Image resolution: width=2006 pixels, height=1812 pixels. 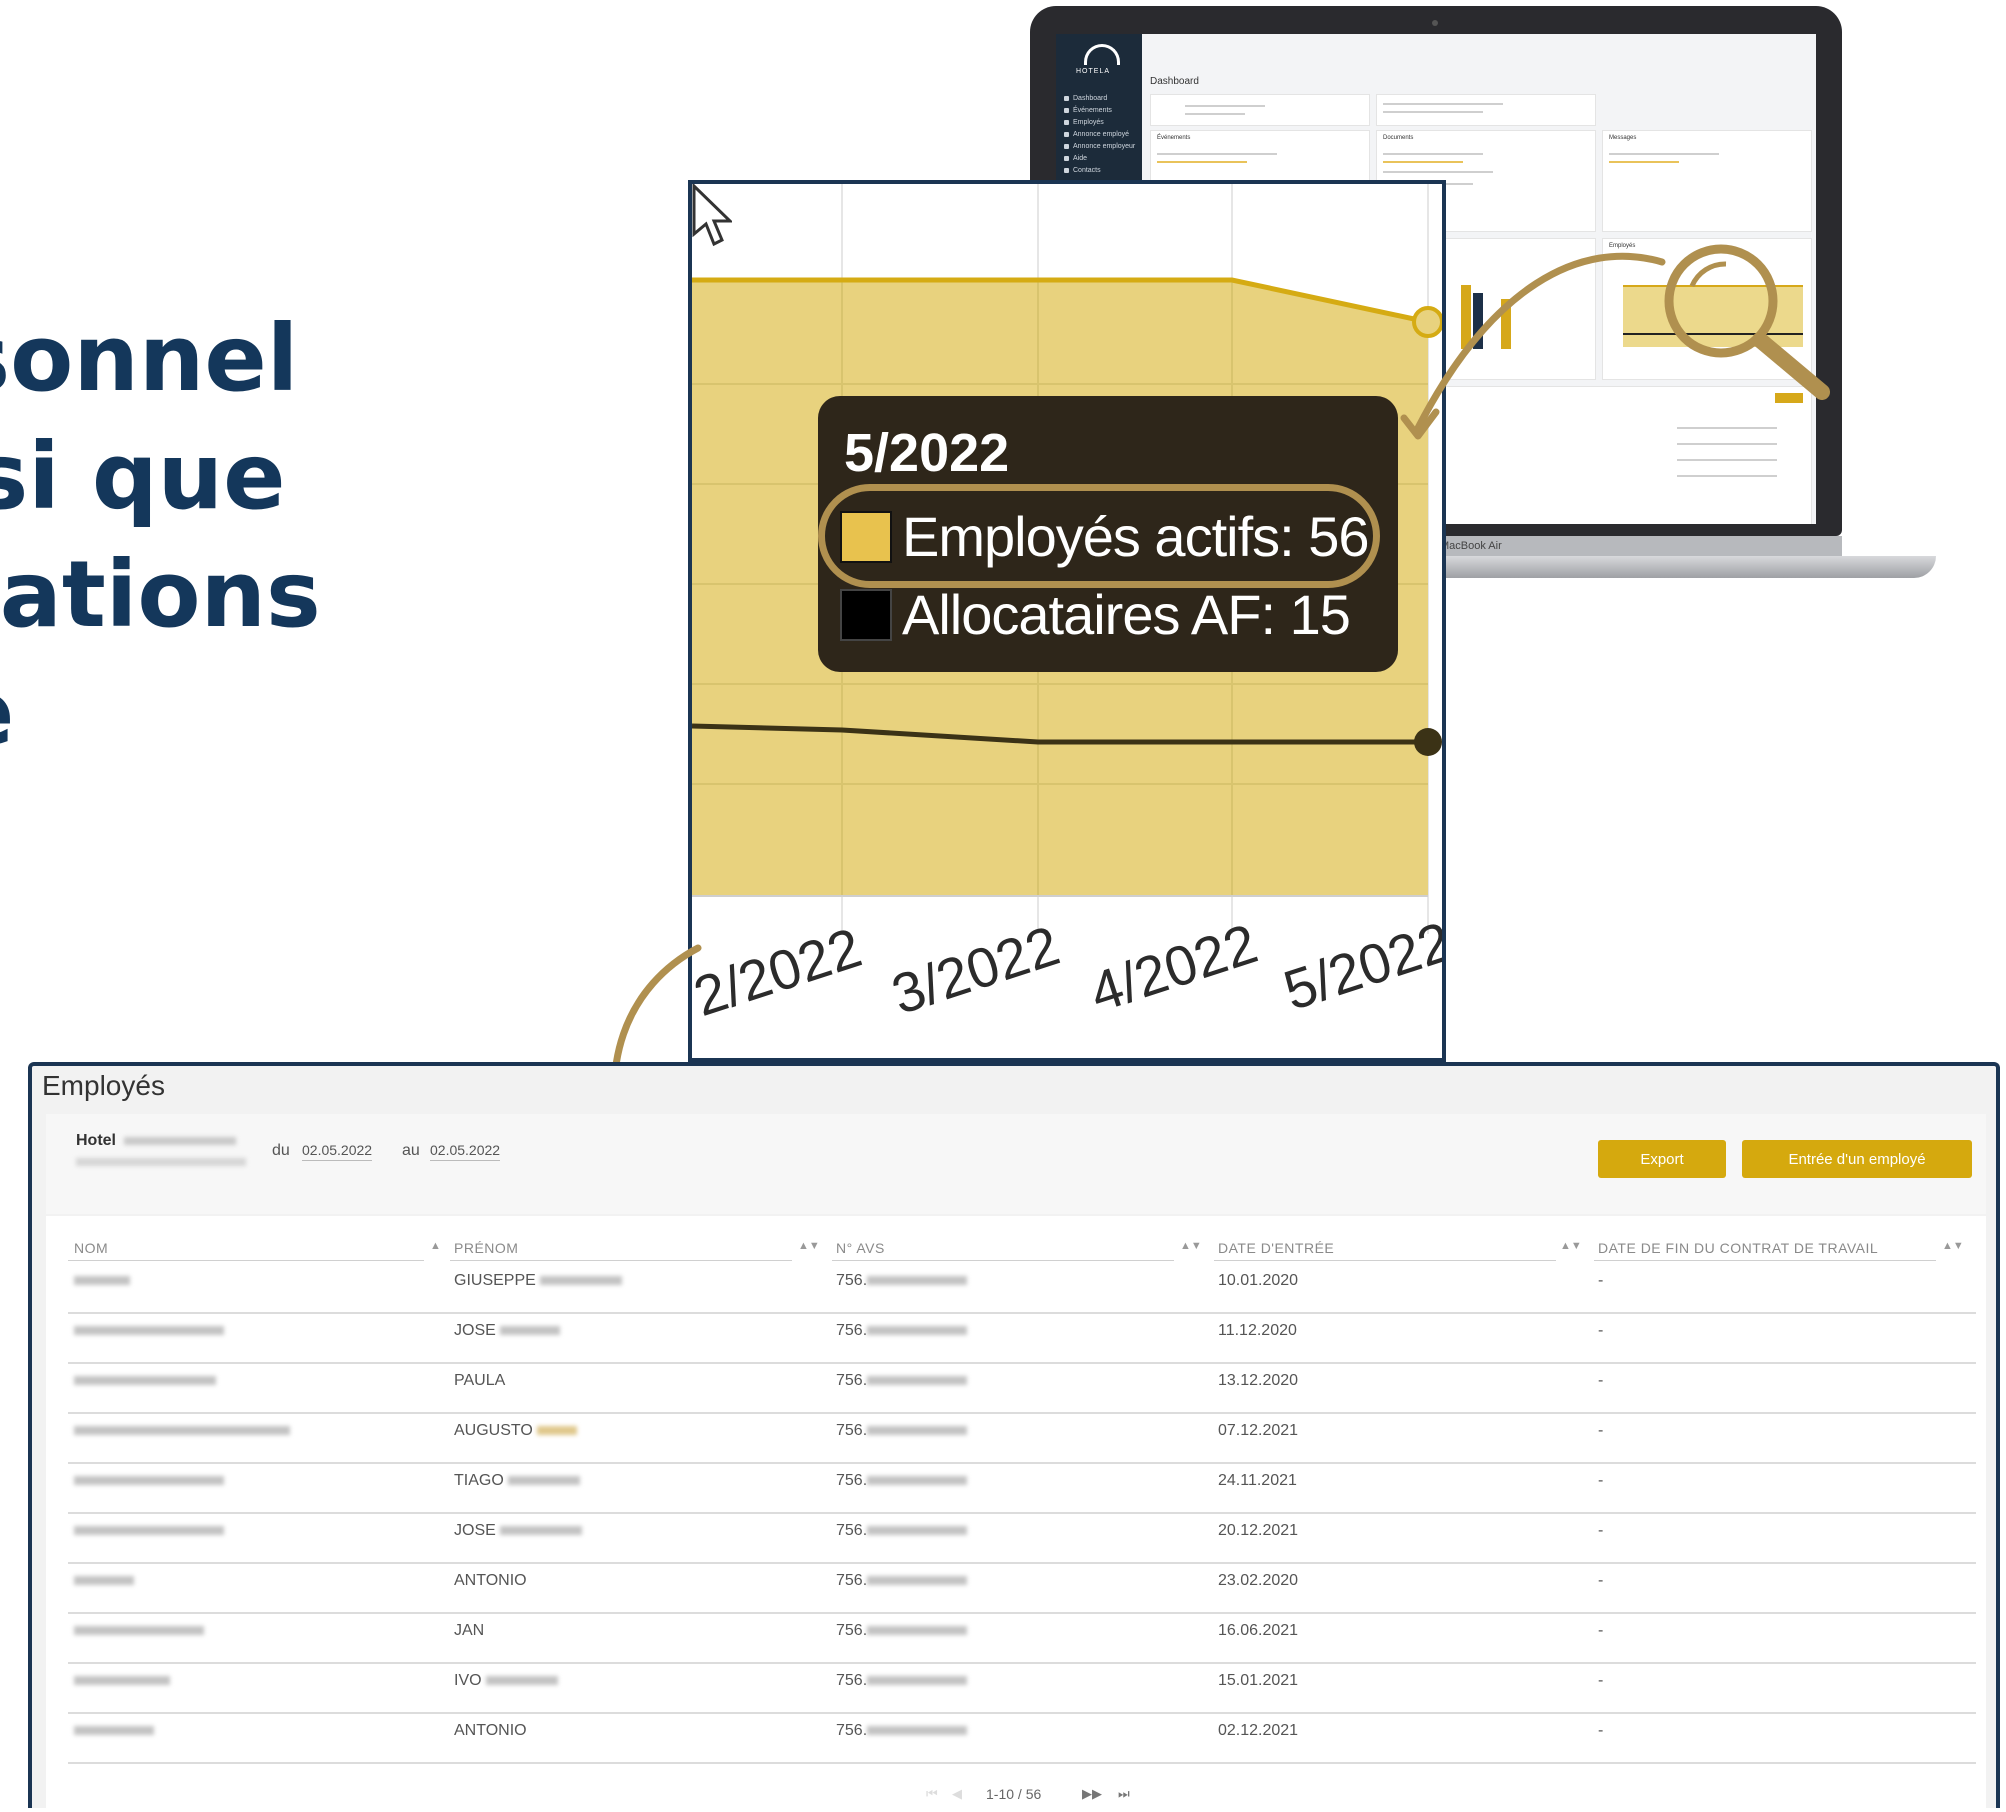 What do you see at coordinates (1428, 742) in the screenshot?
I see `data-point-af` at bounding box center [1428, 742].